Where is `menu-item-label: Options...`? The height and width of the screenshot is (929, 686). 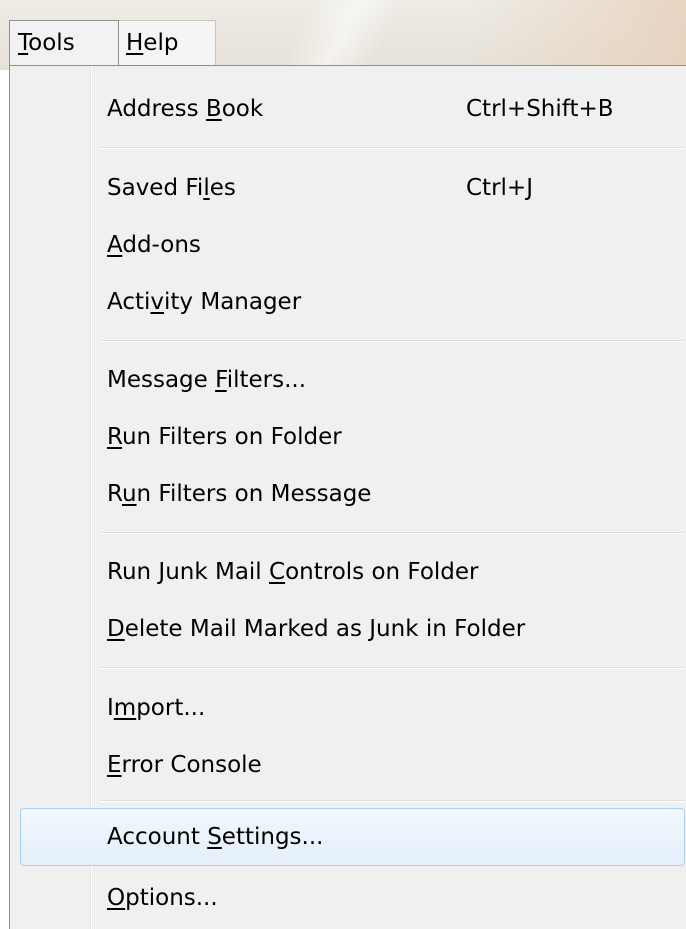
menu-item-label: Options... is located at coordinates (162, 898).